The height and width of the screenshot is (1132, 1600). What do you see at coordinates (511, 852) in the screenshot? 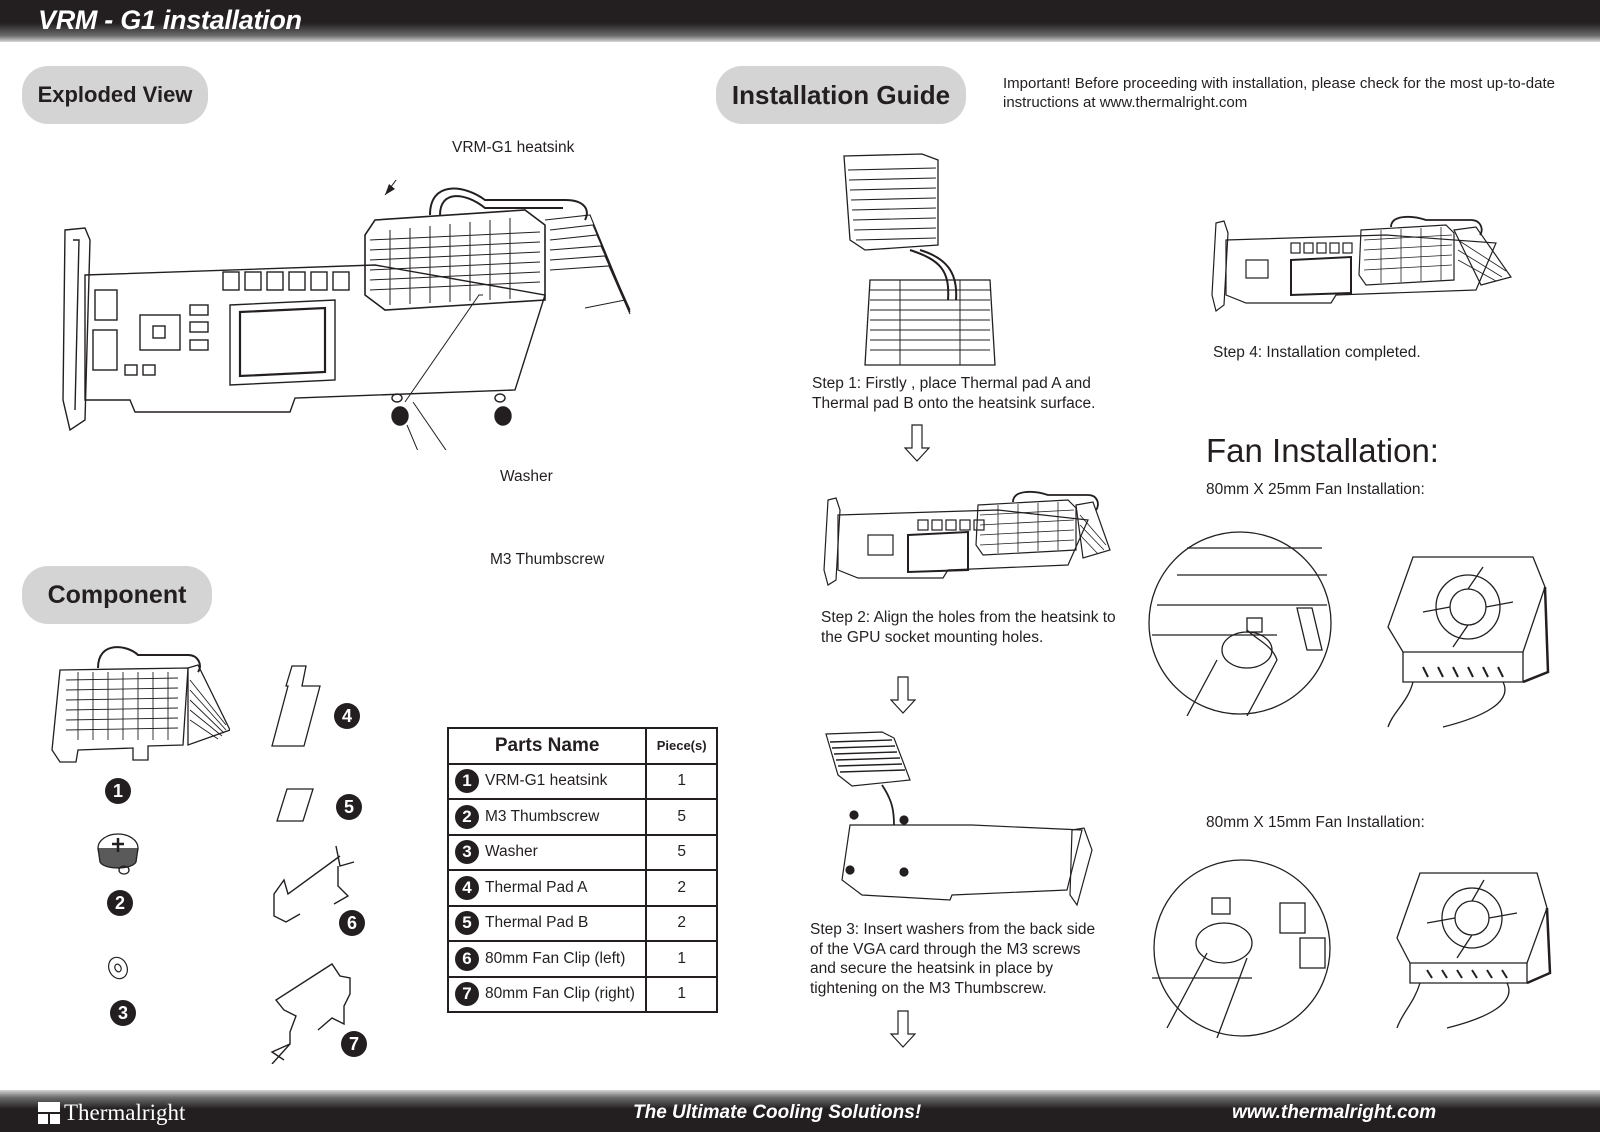
I see `part-name: Washer` at bounding box center [511, 852].